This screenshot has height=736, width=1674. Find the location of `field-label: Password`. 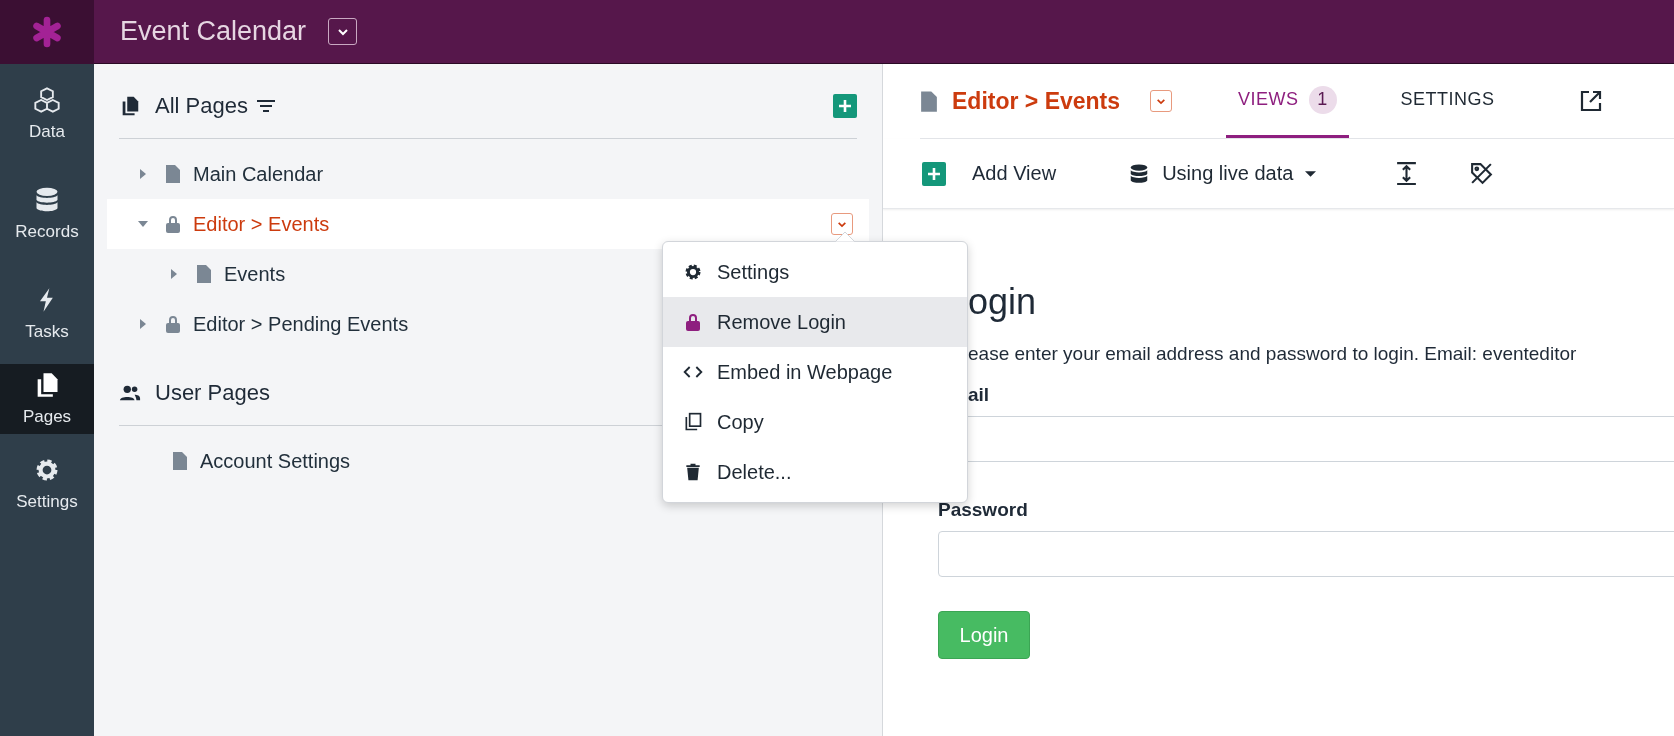

field-label: Password is located at coordinates (983, 510).